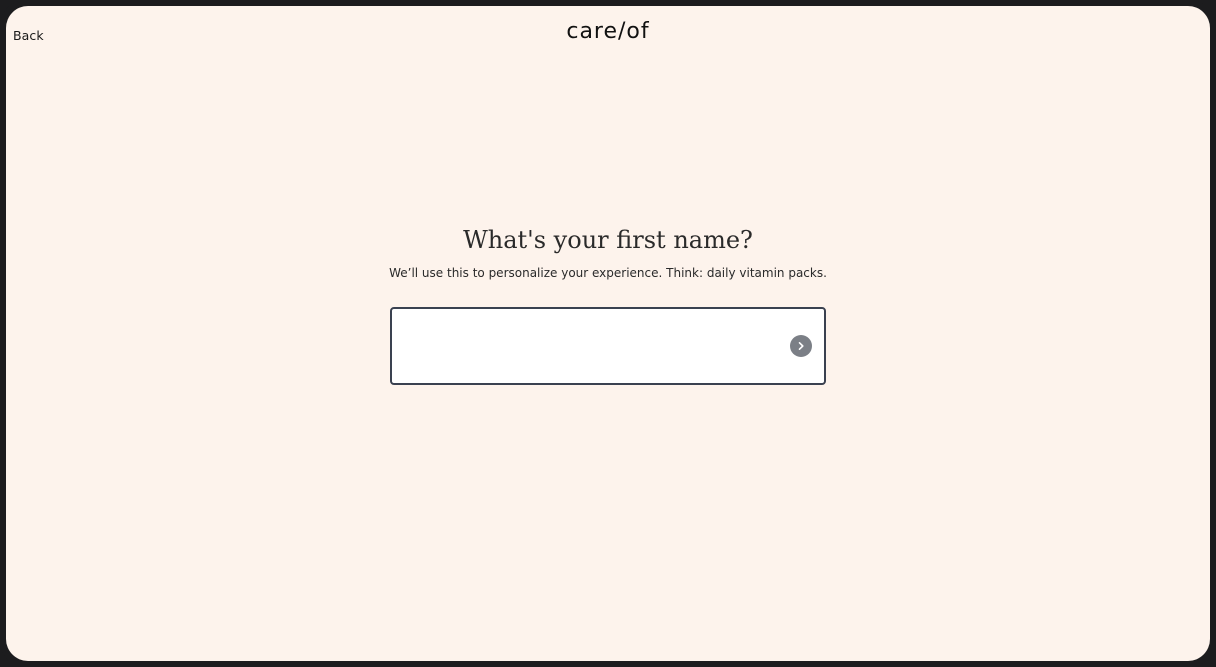 The width and height of the screenshot is (1216, 667). I want to click on brand-logo: care/of, so click(608, 31).